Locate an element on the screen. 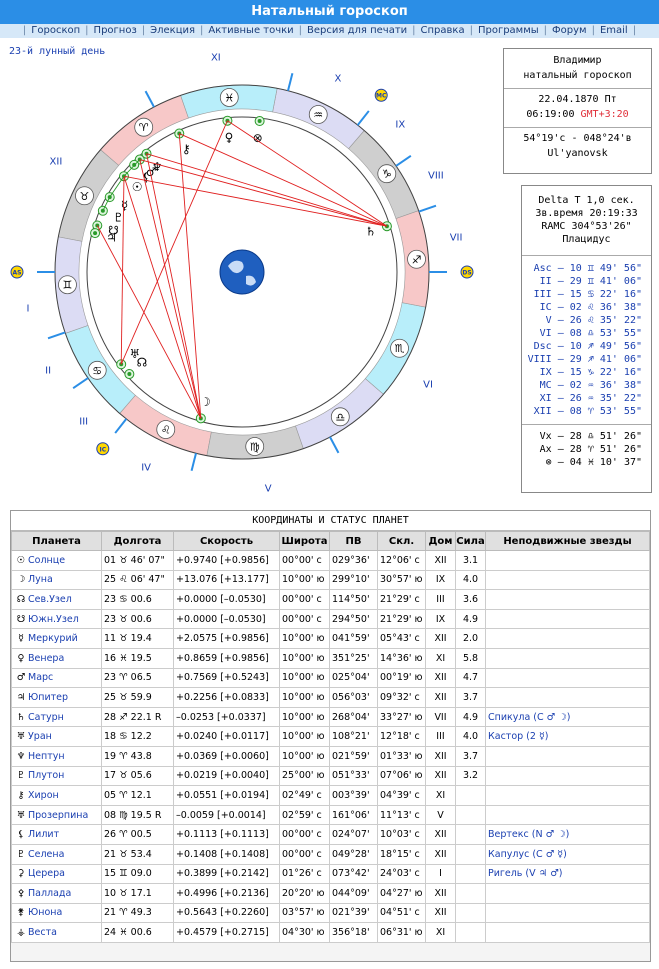 This screenshot has width=659, height=969. declination-cell: 04°39' с is located at coordinates (401, 795).